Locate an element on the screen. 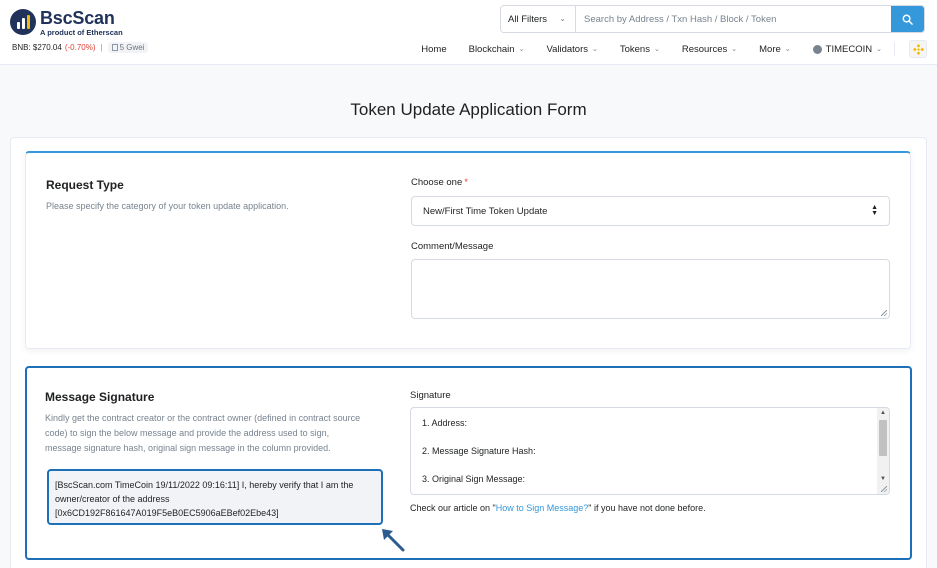  user-circle-icon is located at coordinates (817, 49).